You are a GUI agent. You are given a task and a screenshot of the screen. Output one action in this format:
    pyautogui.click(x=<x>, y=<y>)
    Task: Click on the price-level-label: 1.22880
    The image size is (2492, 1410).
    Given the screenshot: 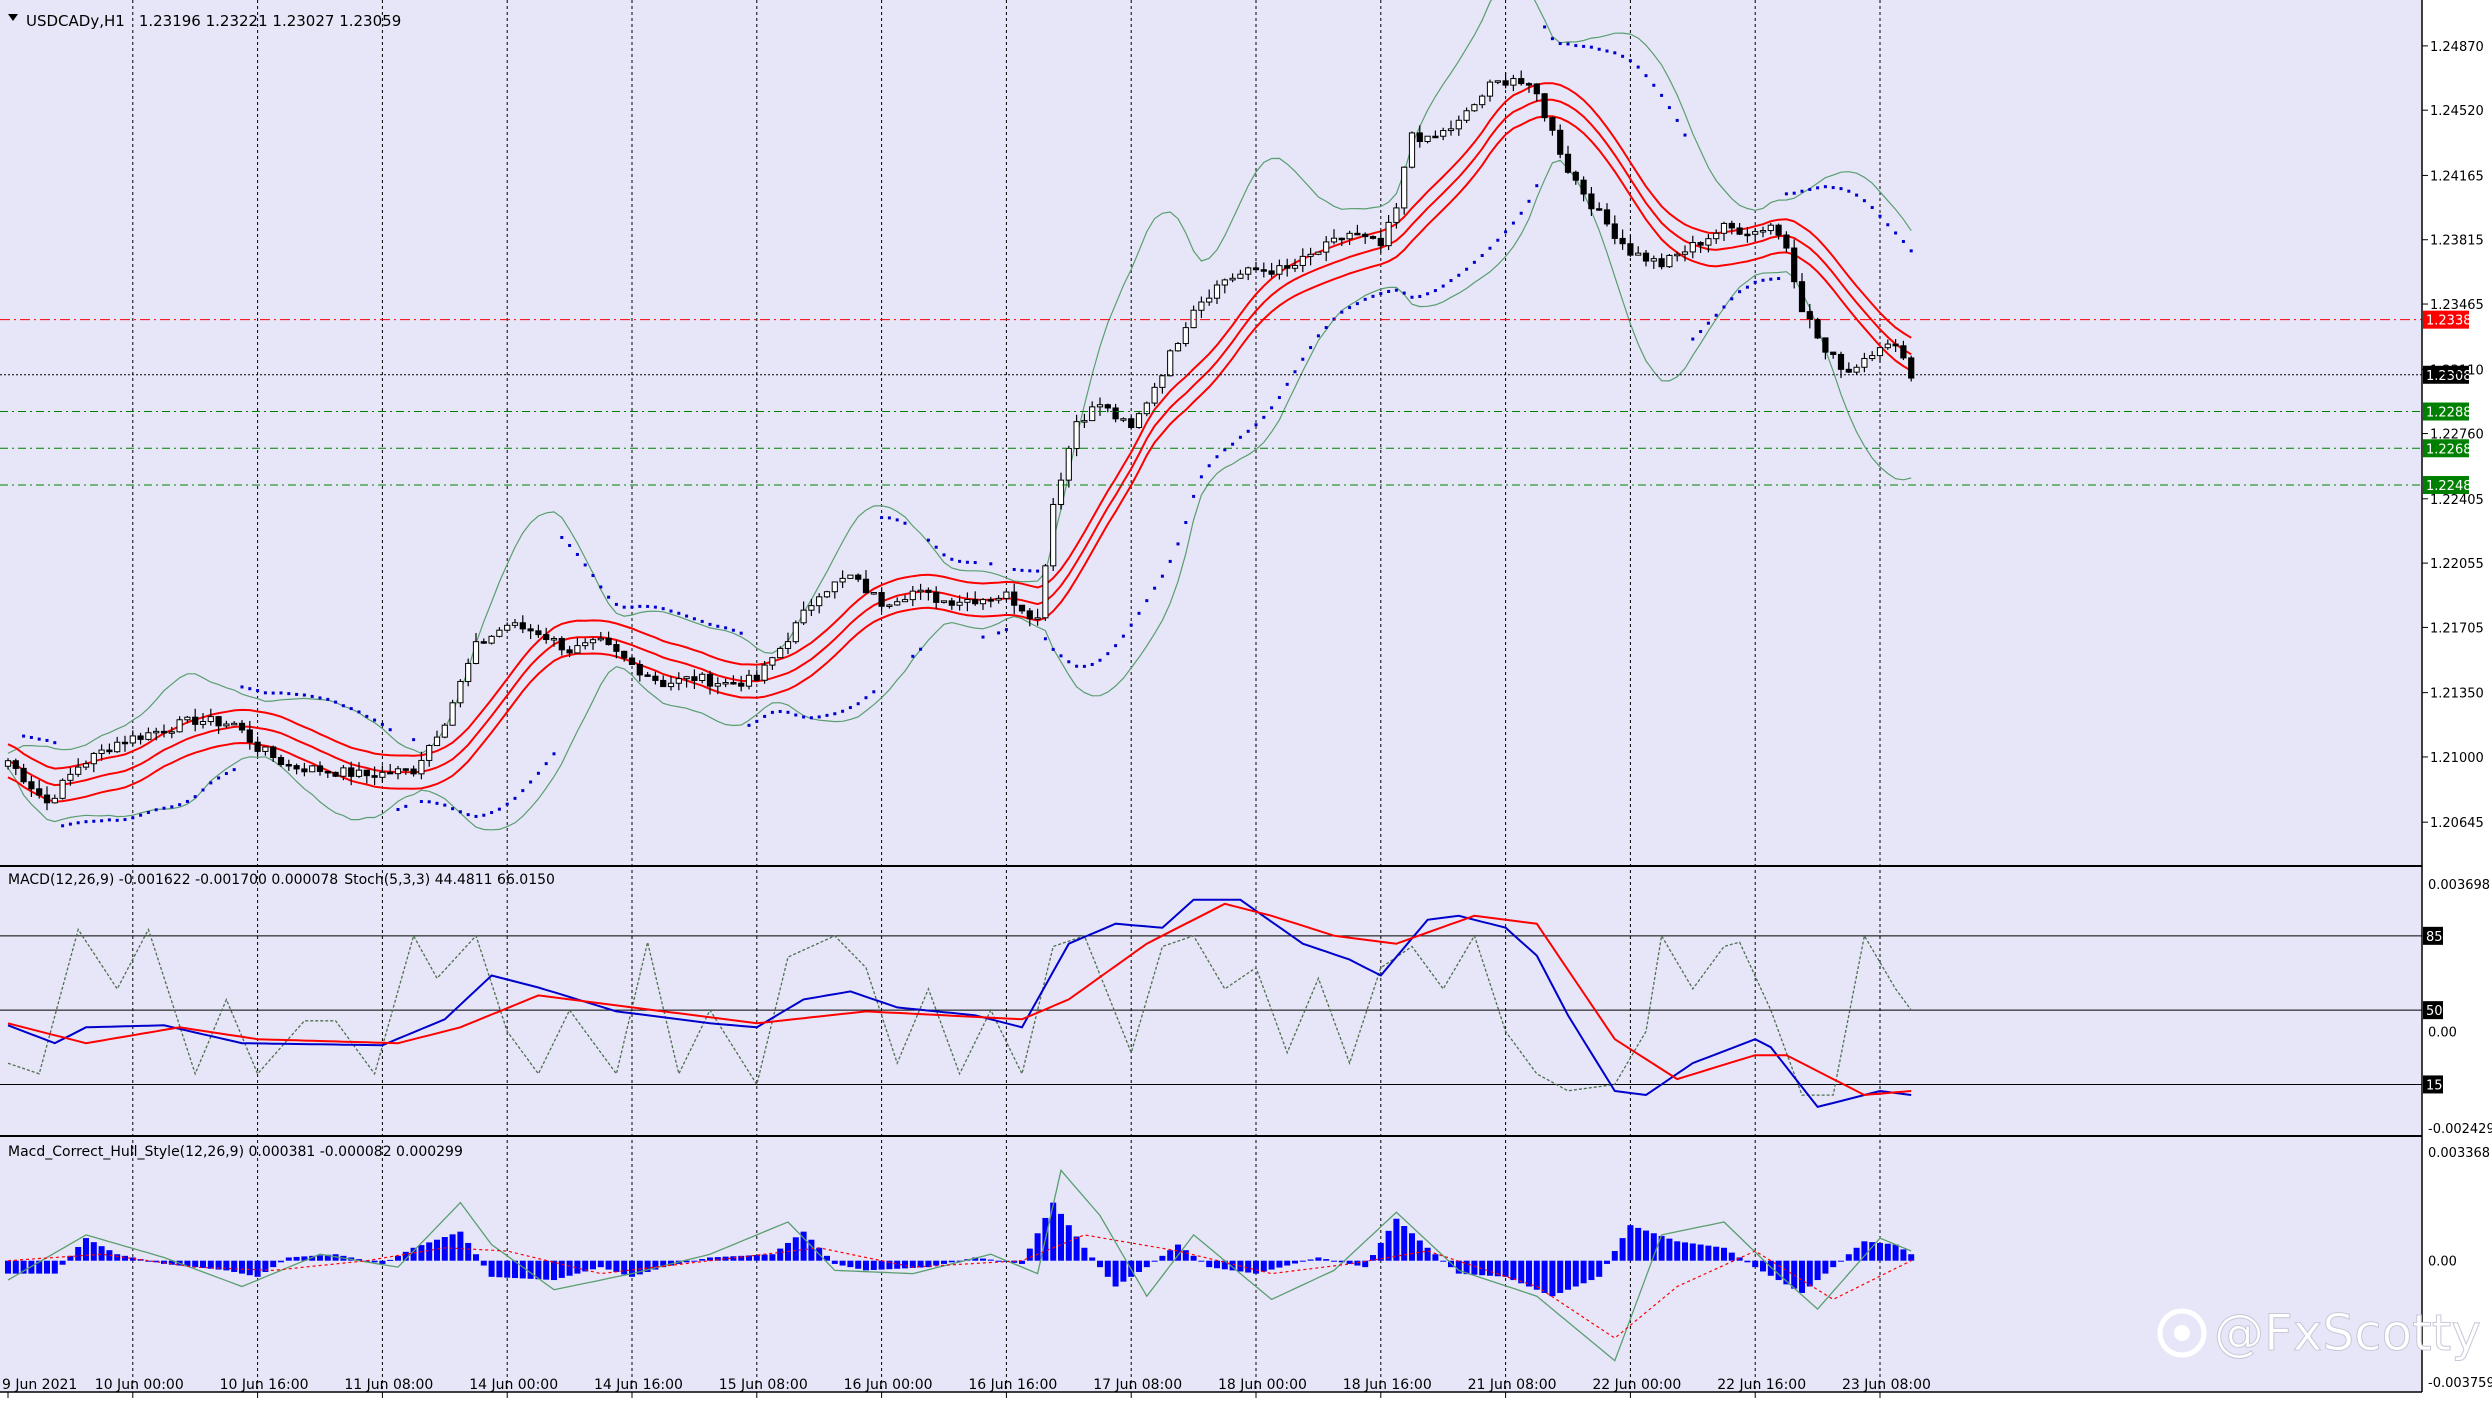 What is the action you would take?
    pyautogui.click(x=2453, y=413)
    